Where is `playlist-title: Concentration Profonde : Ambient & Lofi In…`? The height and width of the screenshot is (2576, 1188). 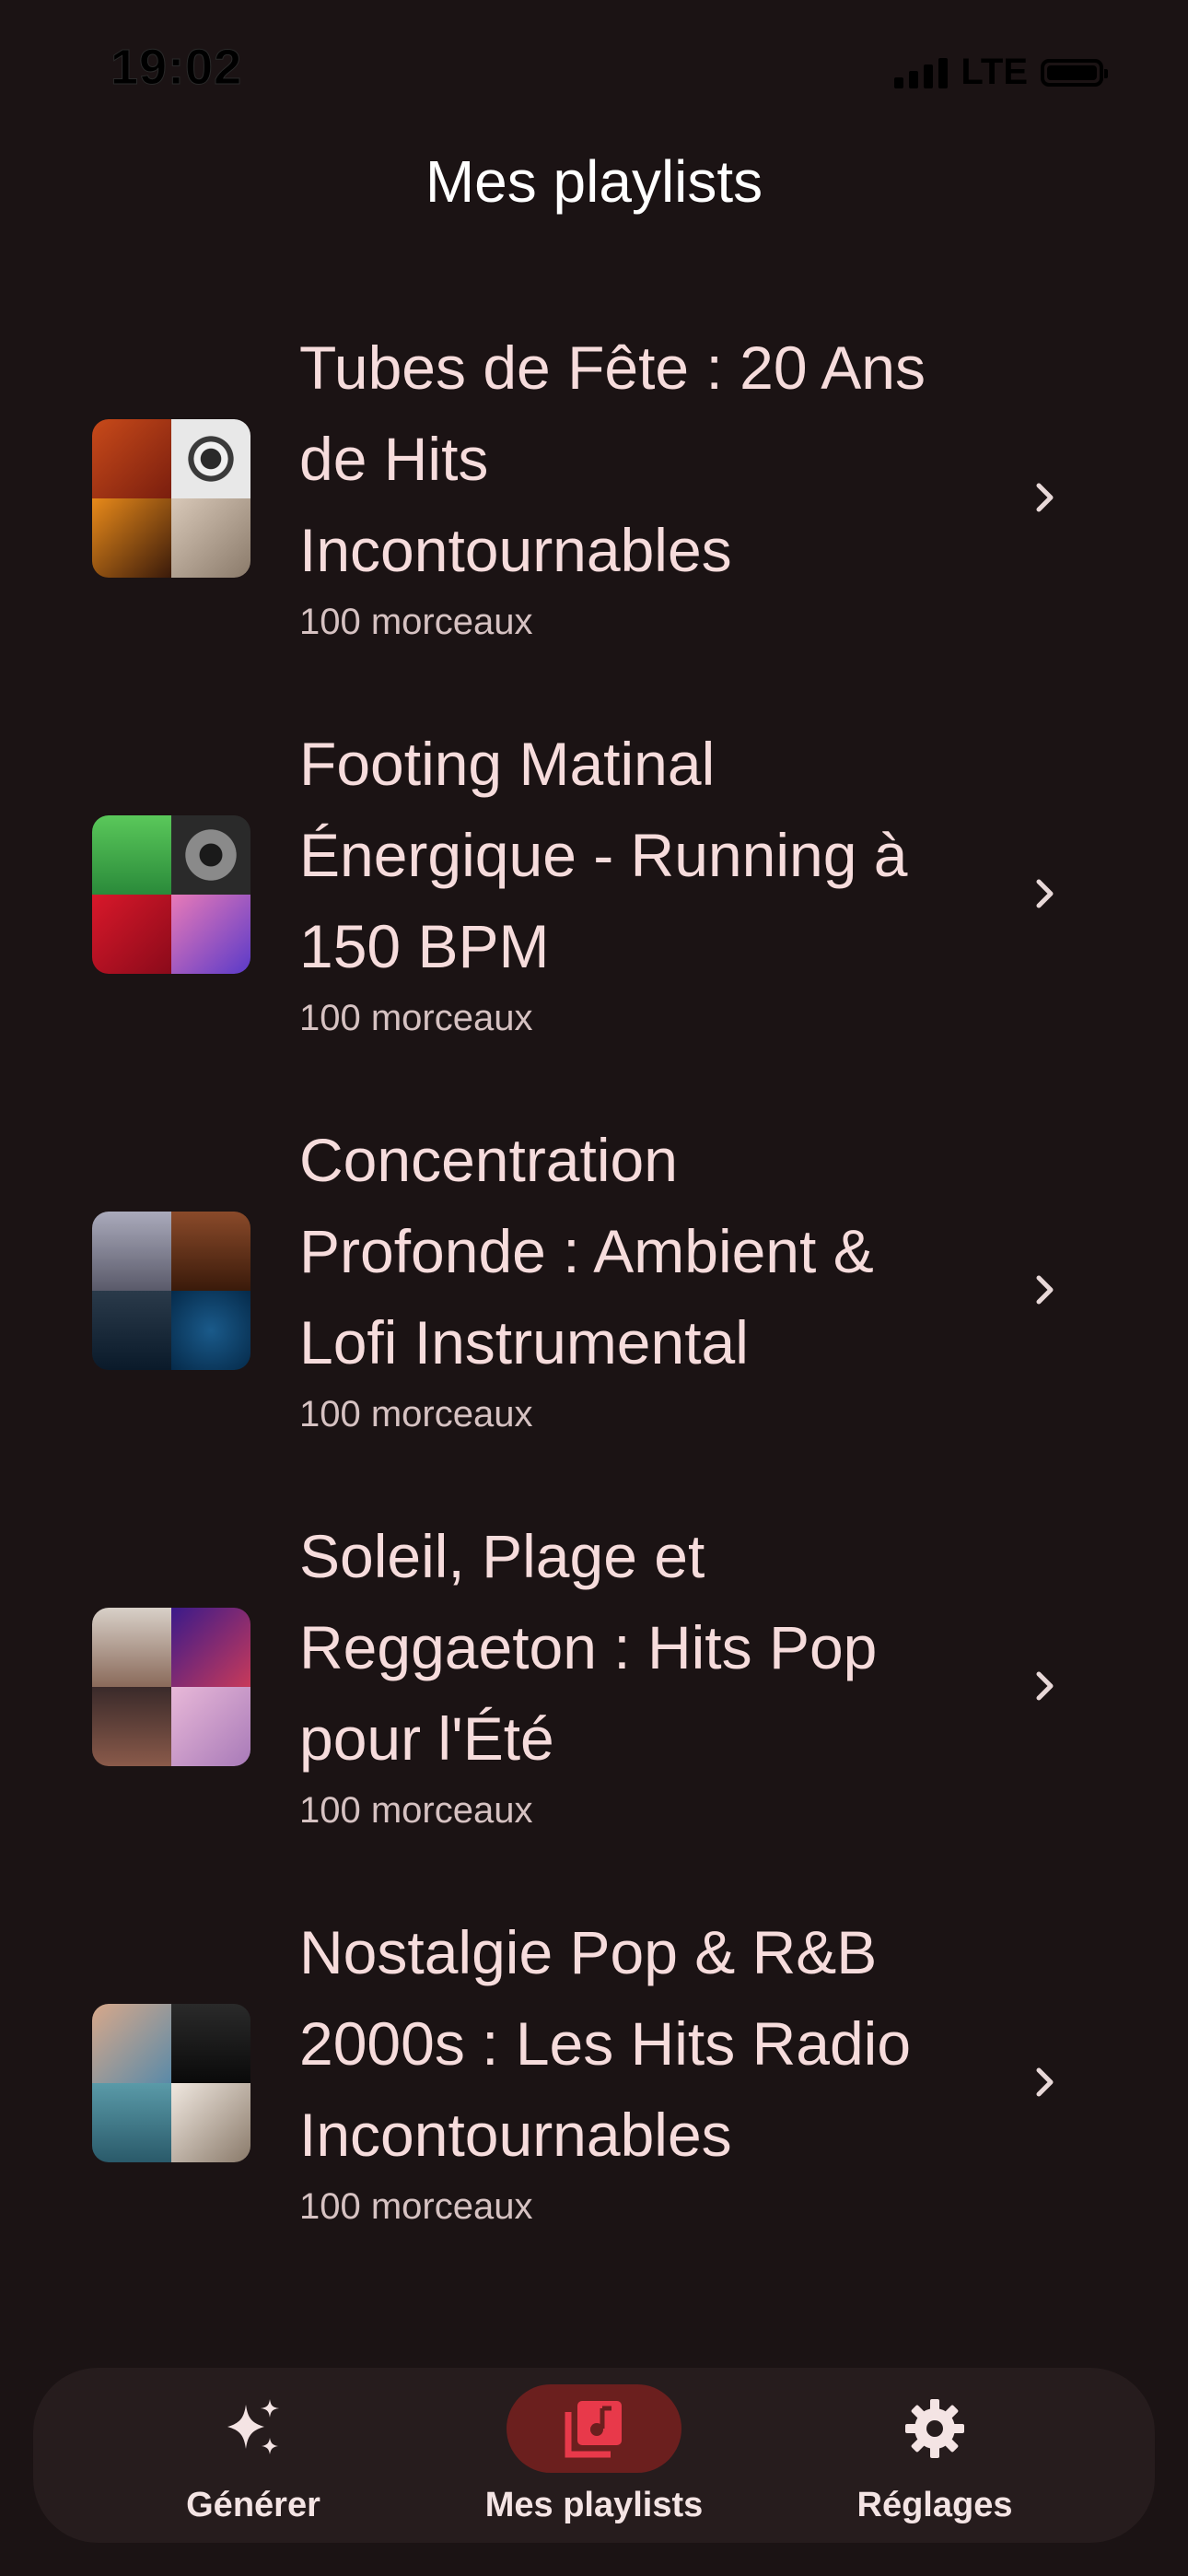
playlist-title: Concentration Profonde : Ambient & Lofi In… is located at coordinates (586, 1251).